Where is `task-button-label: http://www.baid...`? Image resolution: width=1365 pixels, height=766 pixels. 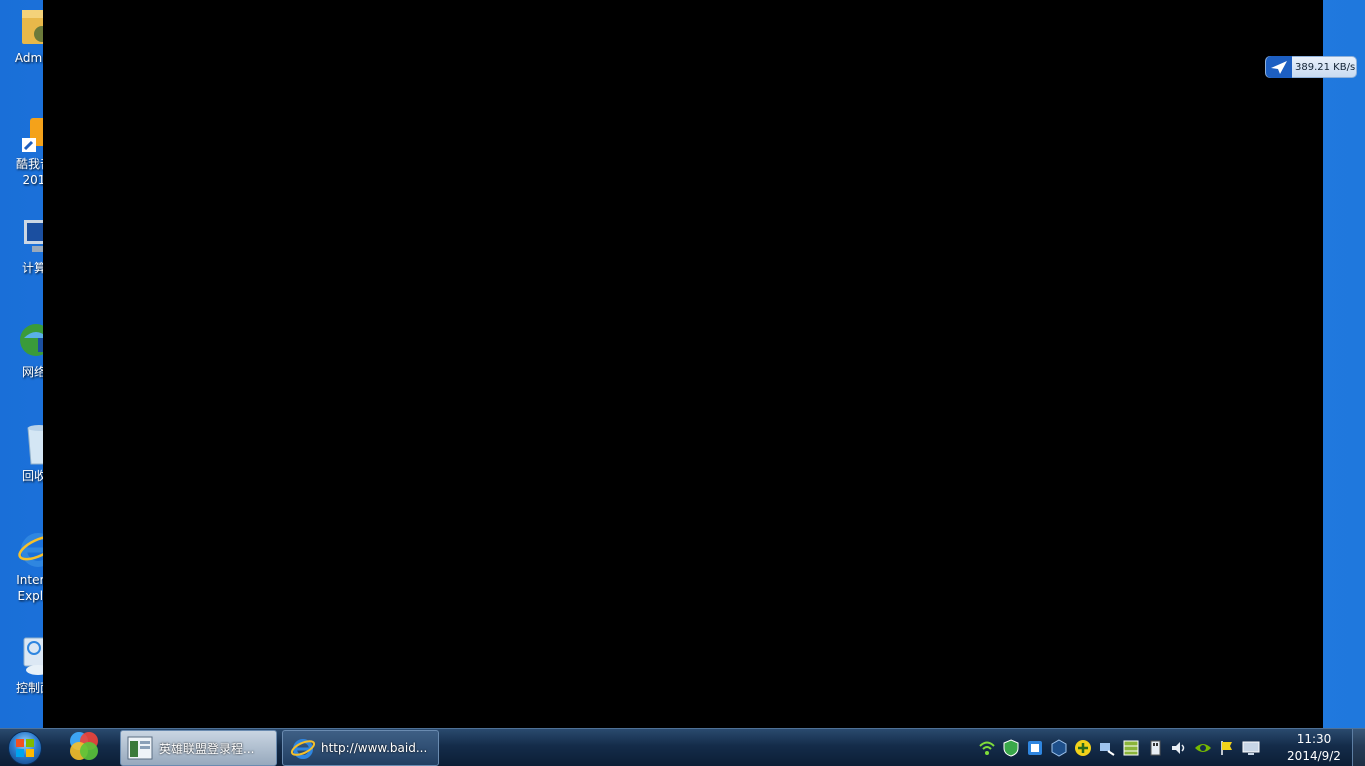
task-button-label: http://www.baid... is located at coordinates (374, 748).